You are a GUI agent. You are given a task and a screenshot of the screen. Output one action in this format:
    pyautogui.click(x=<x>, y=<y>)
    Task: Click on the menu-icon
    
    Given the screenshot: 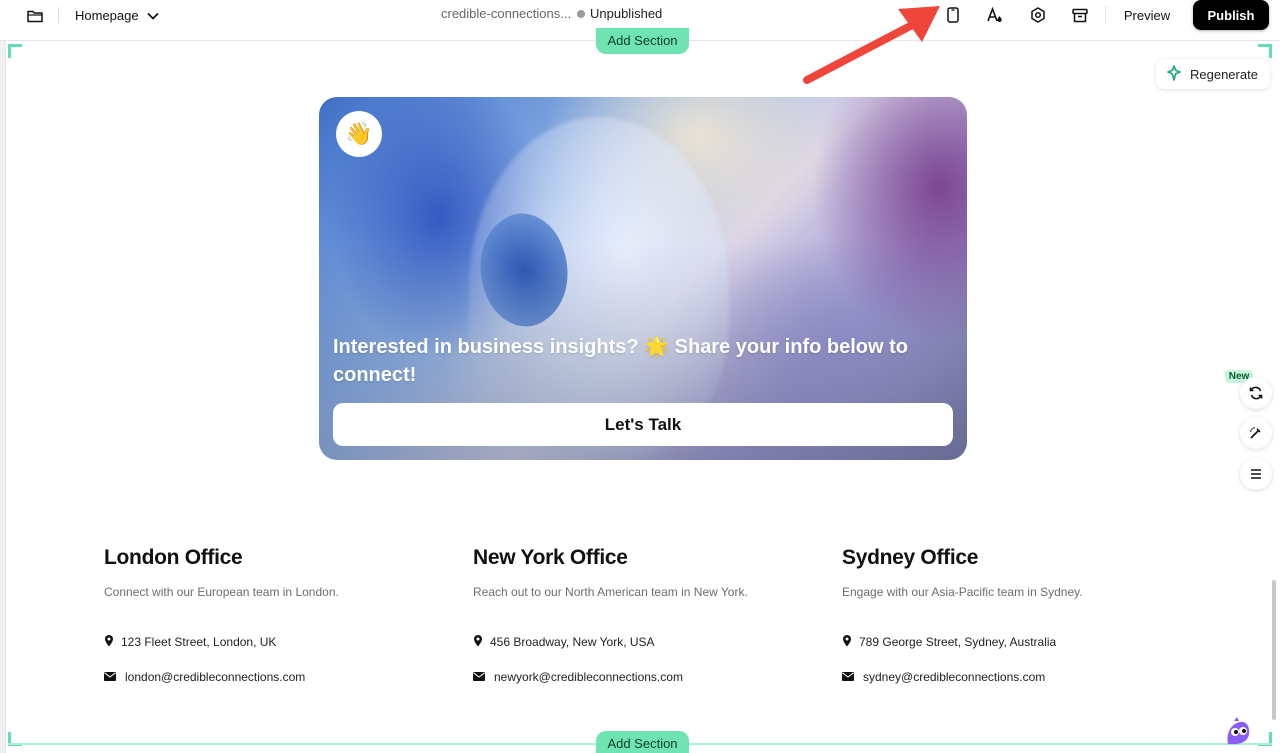 What is the action you would take?
    pyautogui.click(x=1256, y=474)
    